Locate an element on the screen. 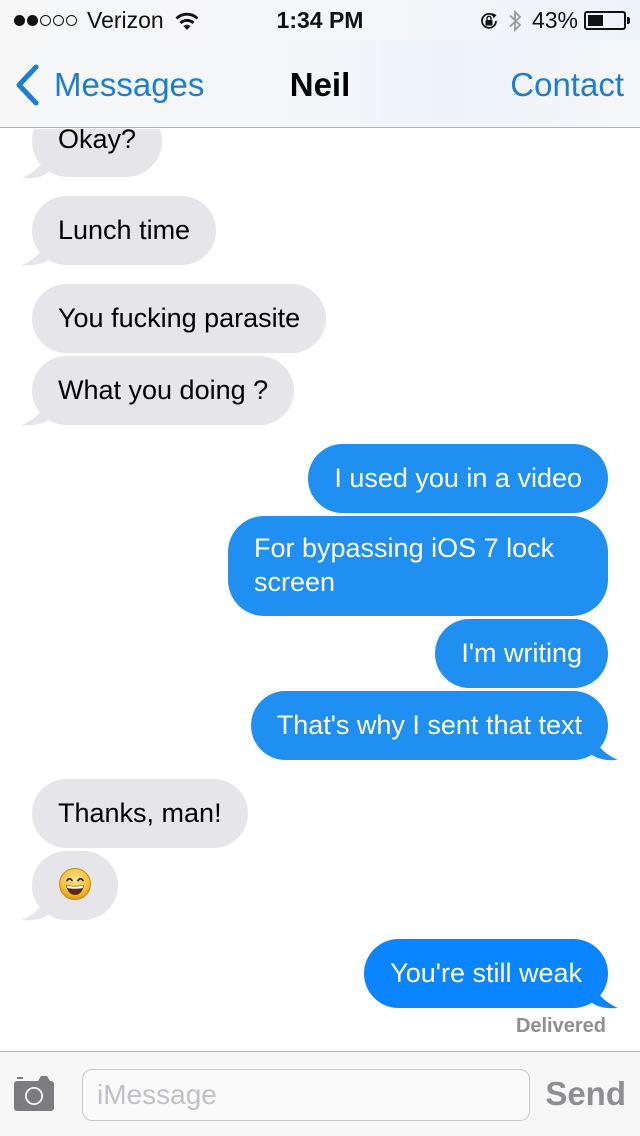 This screenshot has width=640, height=1136. message-text: Thanks, man! is located at coordinates (140, 813).